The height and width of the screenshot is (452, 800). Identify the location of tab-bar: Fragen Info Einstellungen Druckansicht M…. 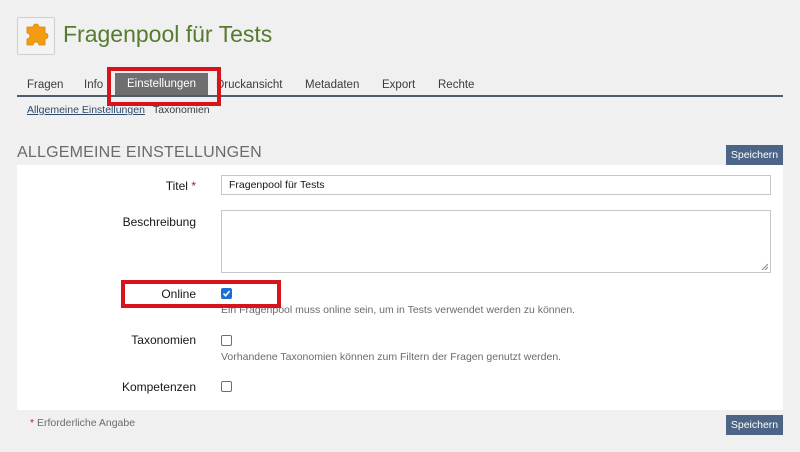
(400, 84).